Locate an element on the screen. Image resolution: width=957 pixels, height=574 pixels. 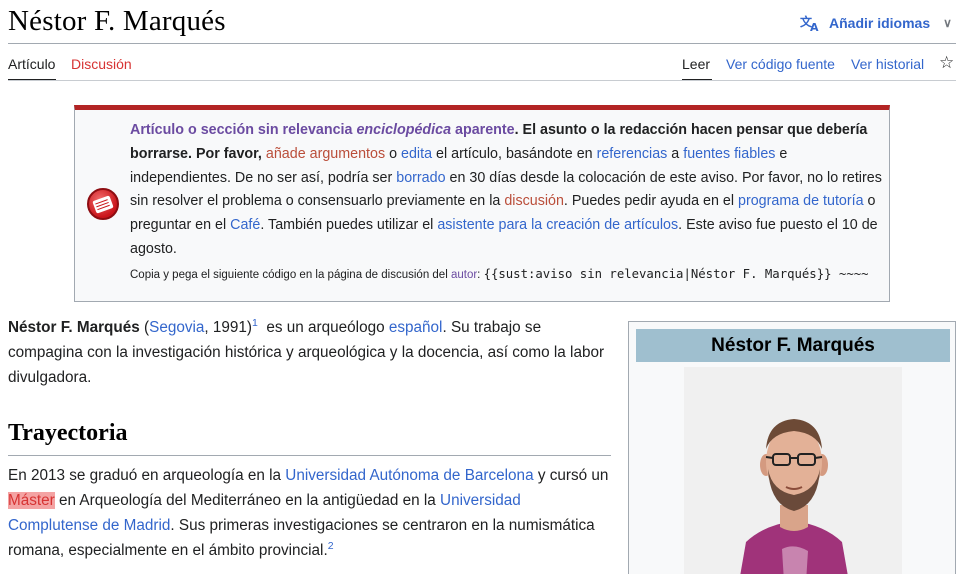
reference-2-link: 2 is located at coordinates (331, 546).